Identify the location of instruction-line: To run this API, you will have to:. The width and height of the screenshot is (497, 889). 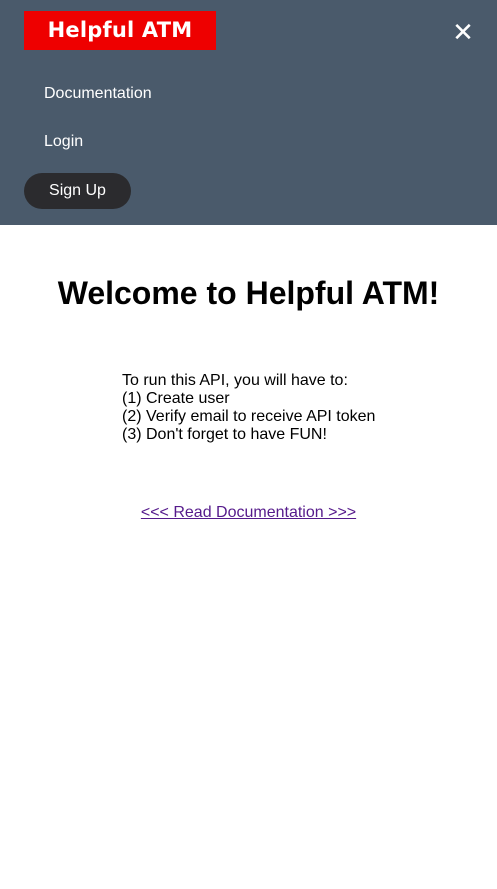
(235, 380).